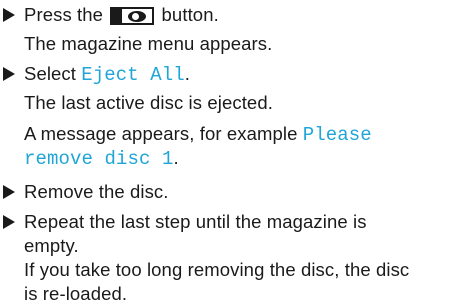 The width and height of the screenshot is (462, 306). What do you see at coordinates (187, 73) in the screenshot?
I see `step-2-text-after: .` at bounding box center [187, 73].